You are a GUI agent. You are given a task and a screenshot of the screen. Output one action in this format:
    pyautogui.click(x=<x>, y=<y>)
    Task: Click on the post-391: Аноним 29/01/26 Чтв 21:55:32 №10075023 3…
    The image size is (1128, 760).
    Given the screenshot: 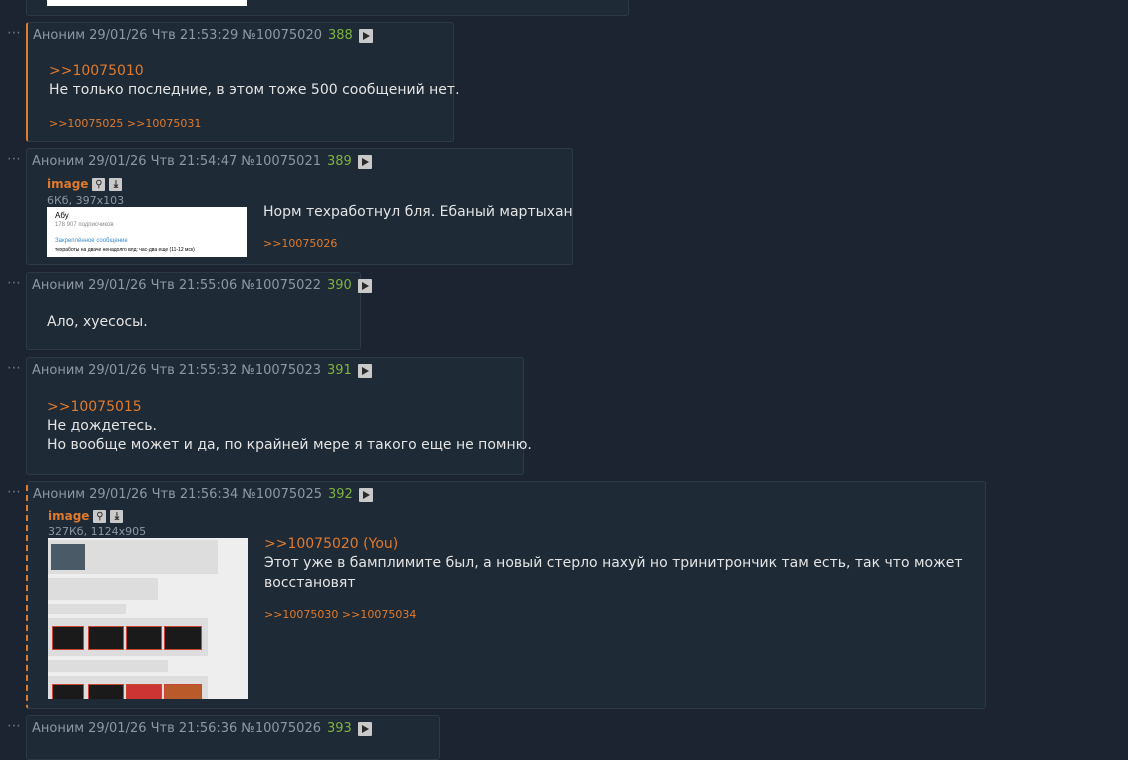 What is the action you would take?
    pyautogui.click(x=279, y=416)
    